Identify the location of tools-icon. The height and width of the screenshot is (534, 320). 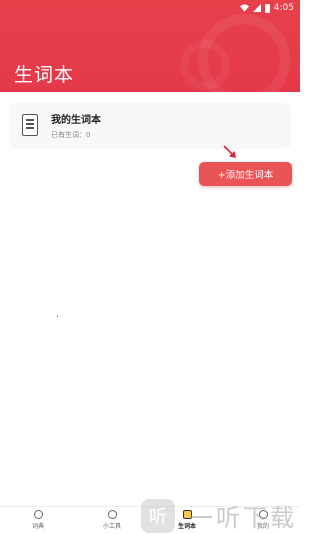
(112, 514).